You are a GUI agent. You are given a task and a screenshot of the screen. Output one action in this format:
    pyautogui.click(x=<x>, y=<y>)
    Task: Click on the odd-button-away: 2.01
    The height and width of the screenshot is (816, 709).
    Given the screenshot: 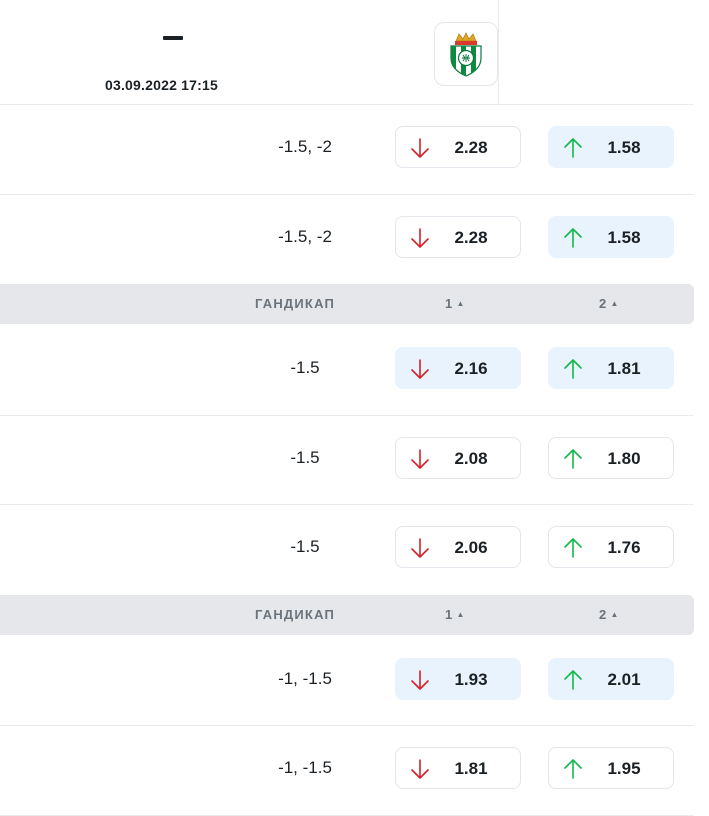 What is the action you would take?
    pyautogui.click(x=611, y=678)
    